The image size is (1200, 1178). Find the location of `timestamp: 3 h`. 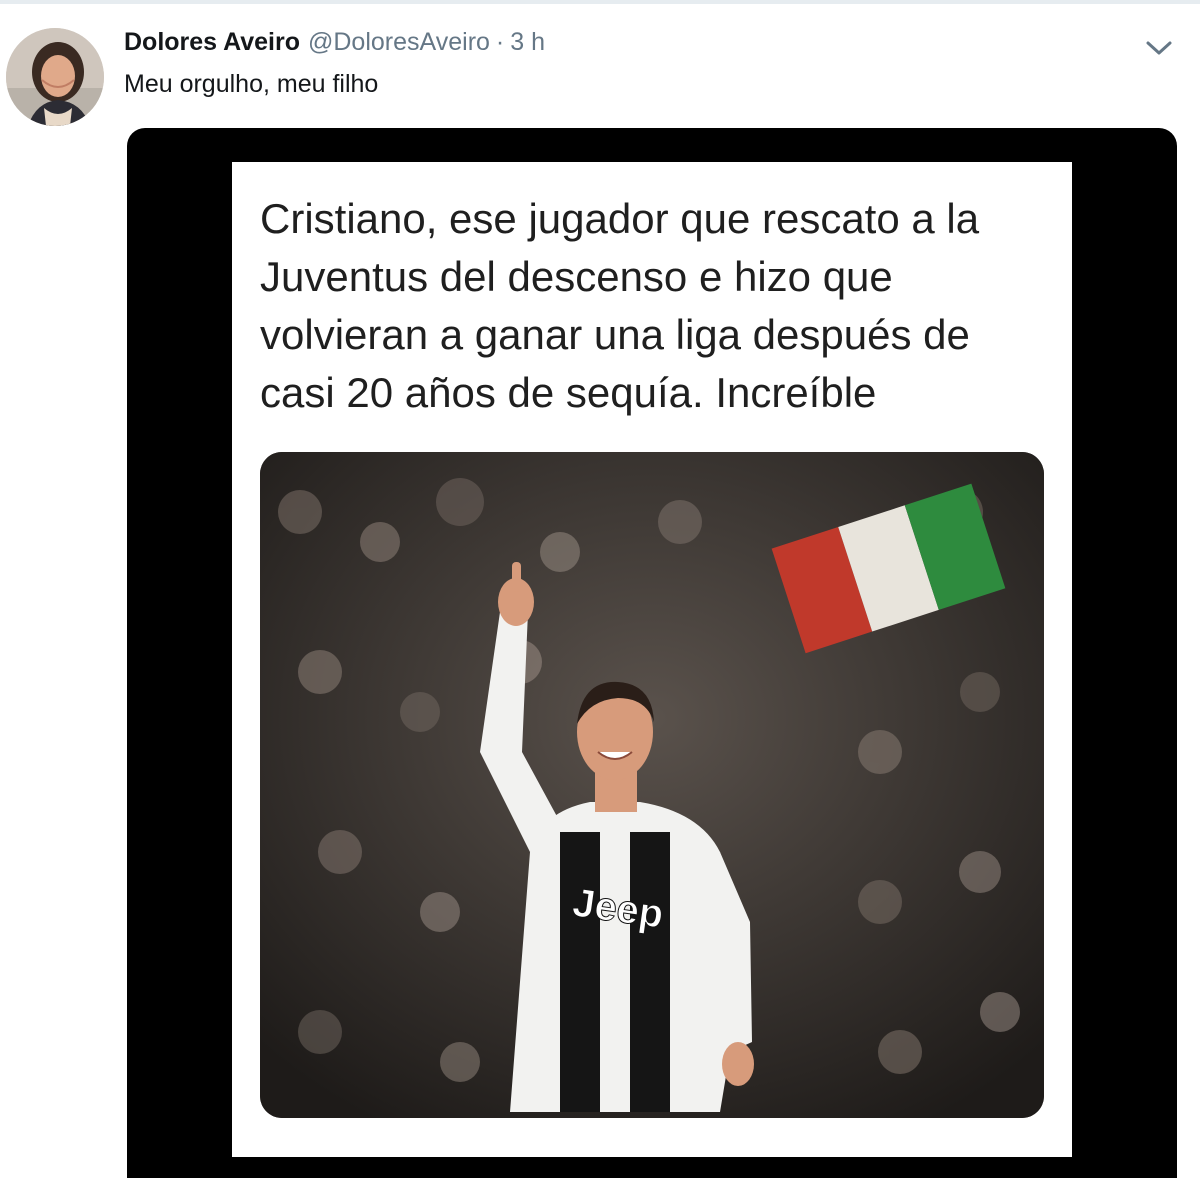

timestamp: 3 h is located at coordinates (527, 42).